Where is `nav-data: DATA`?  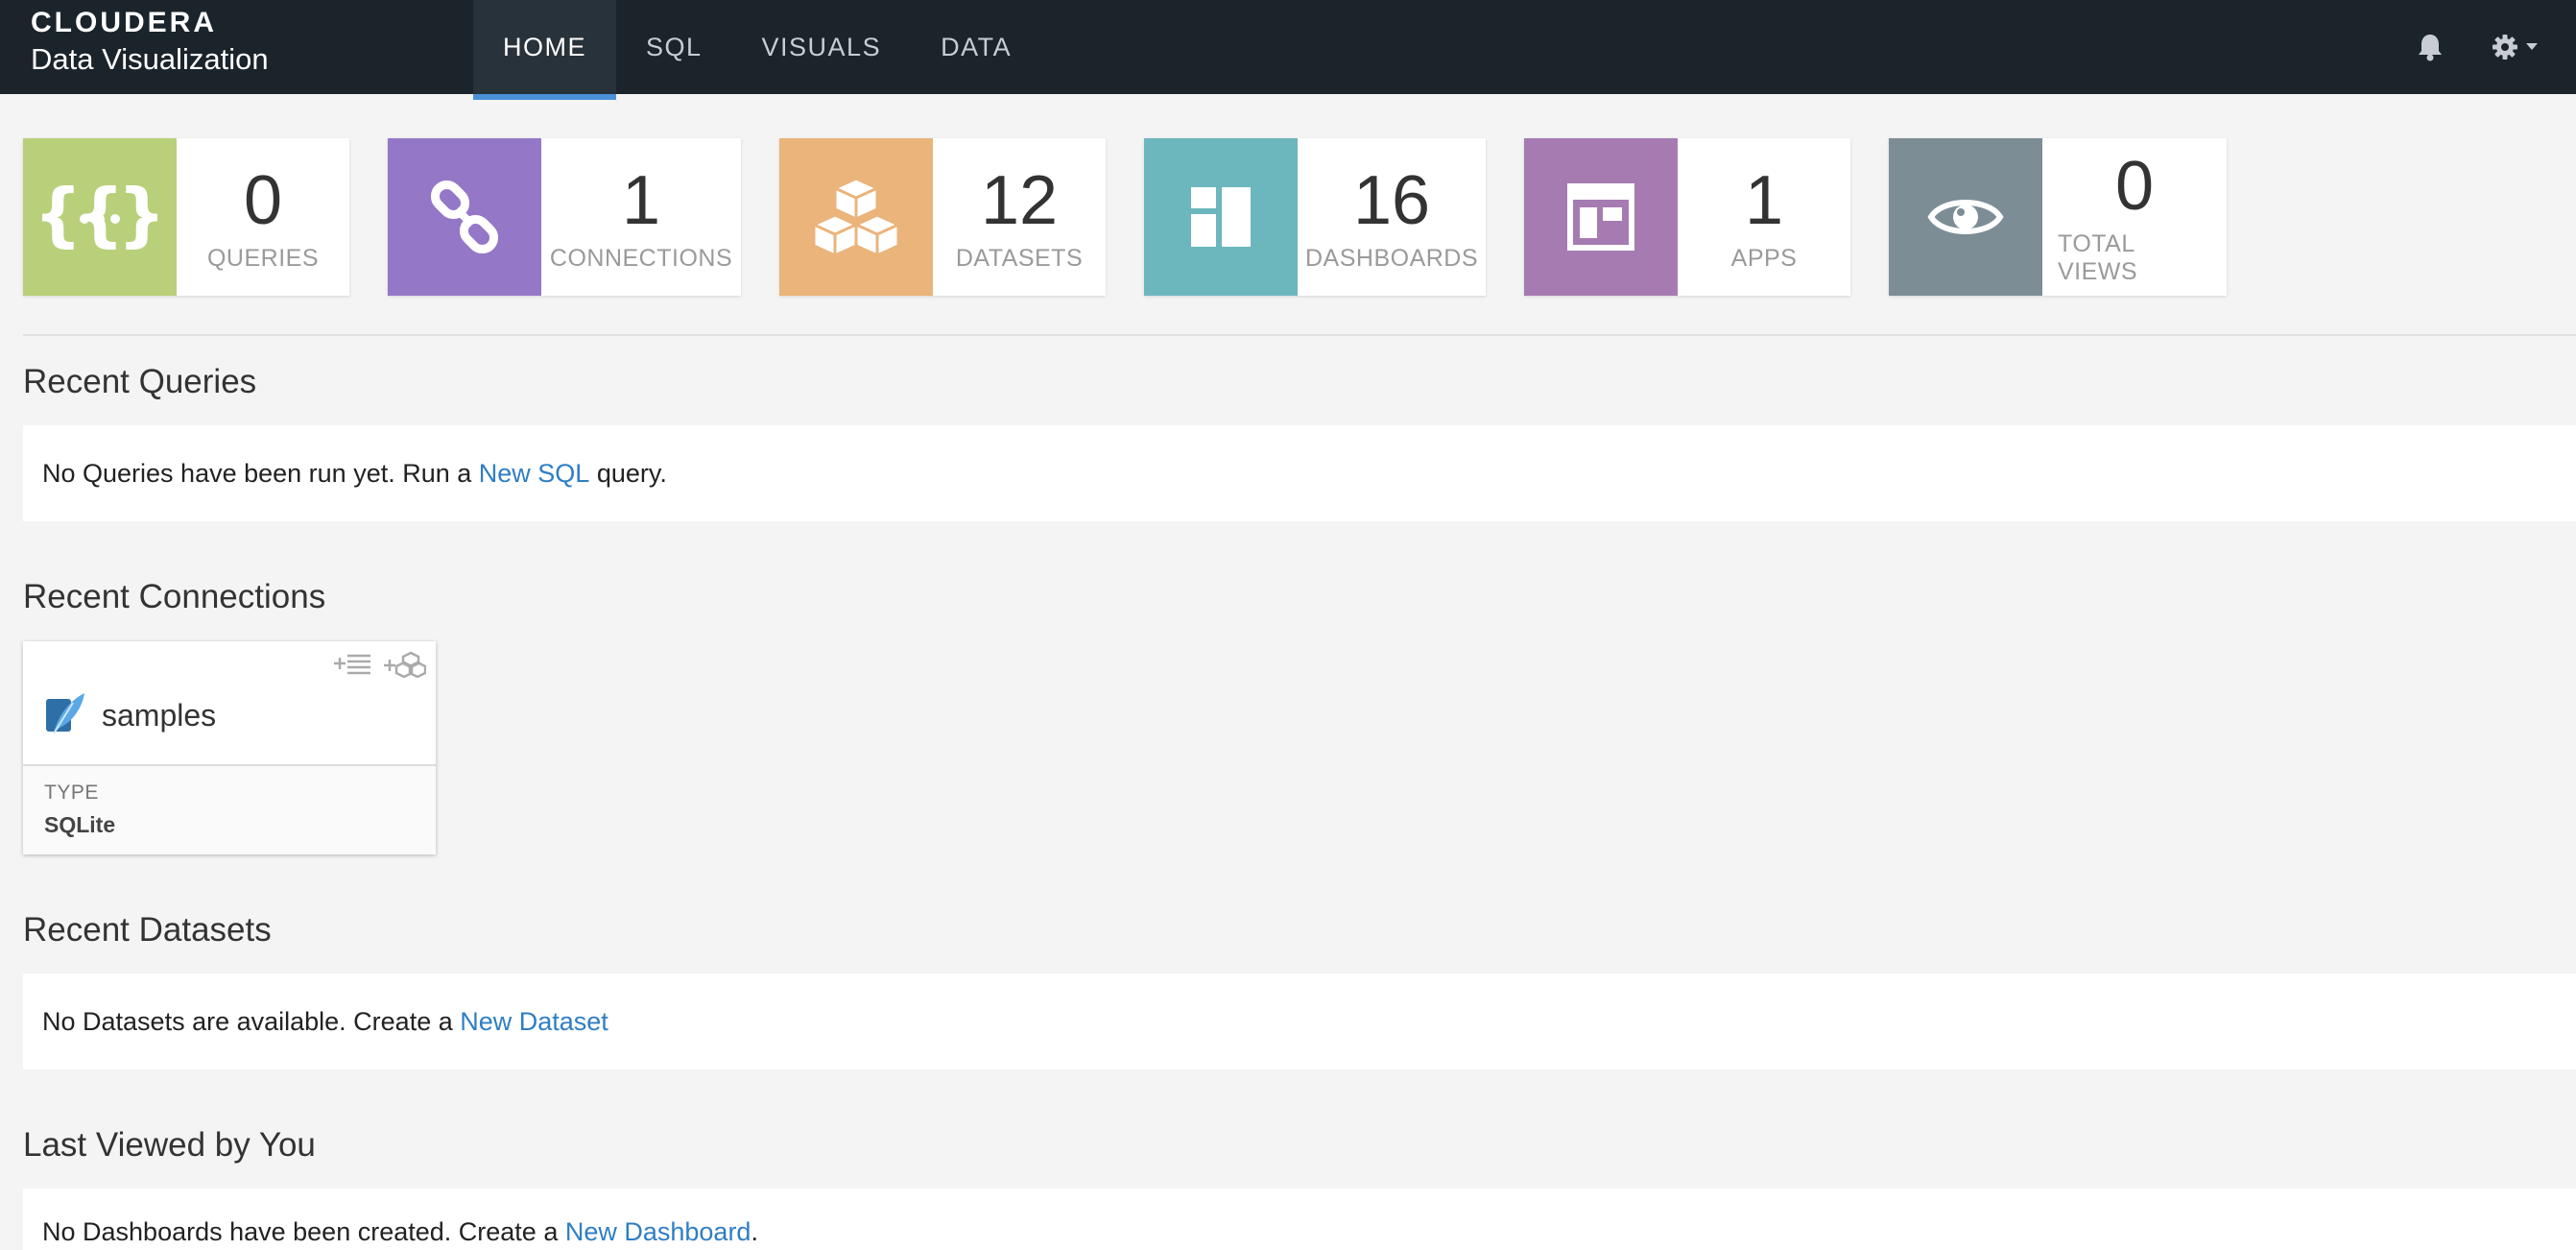 nav-data: DATA is located at coordinates (976, 47).